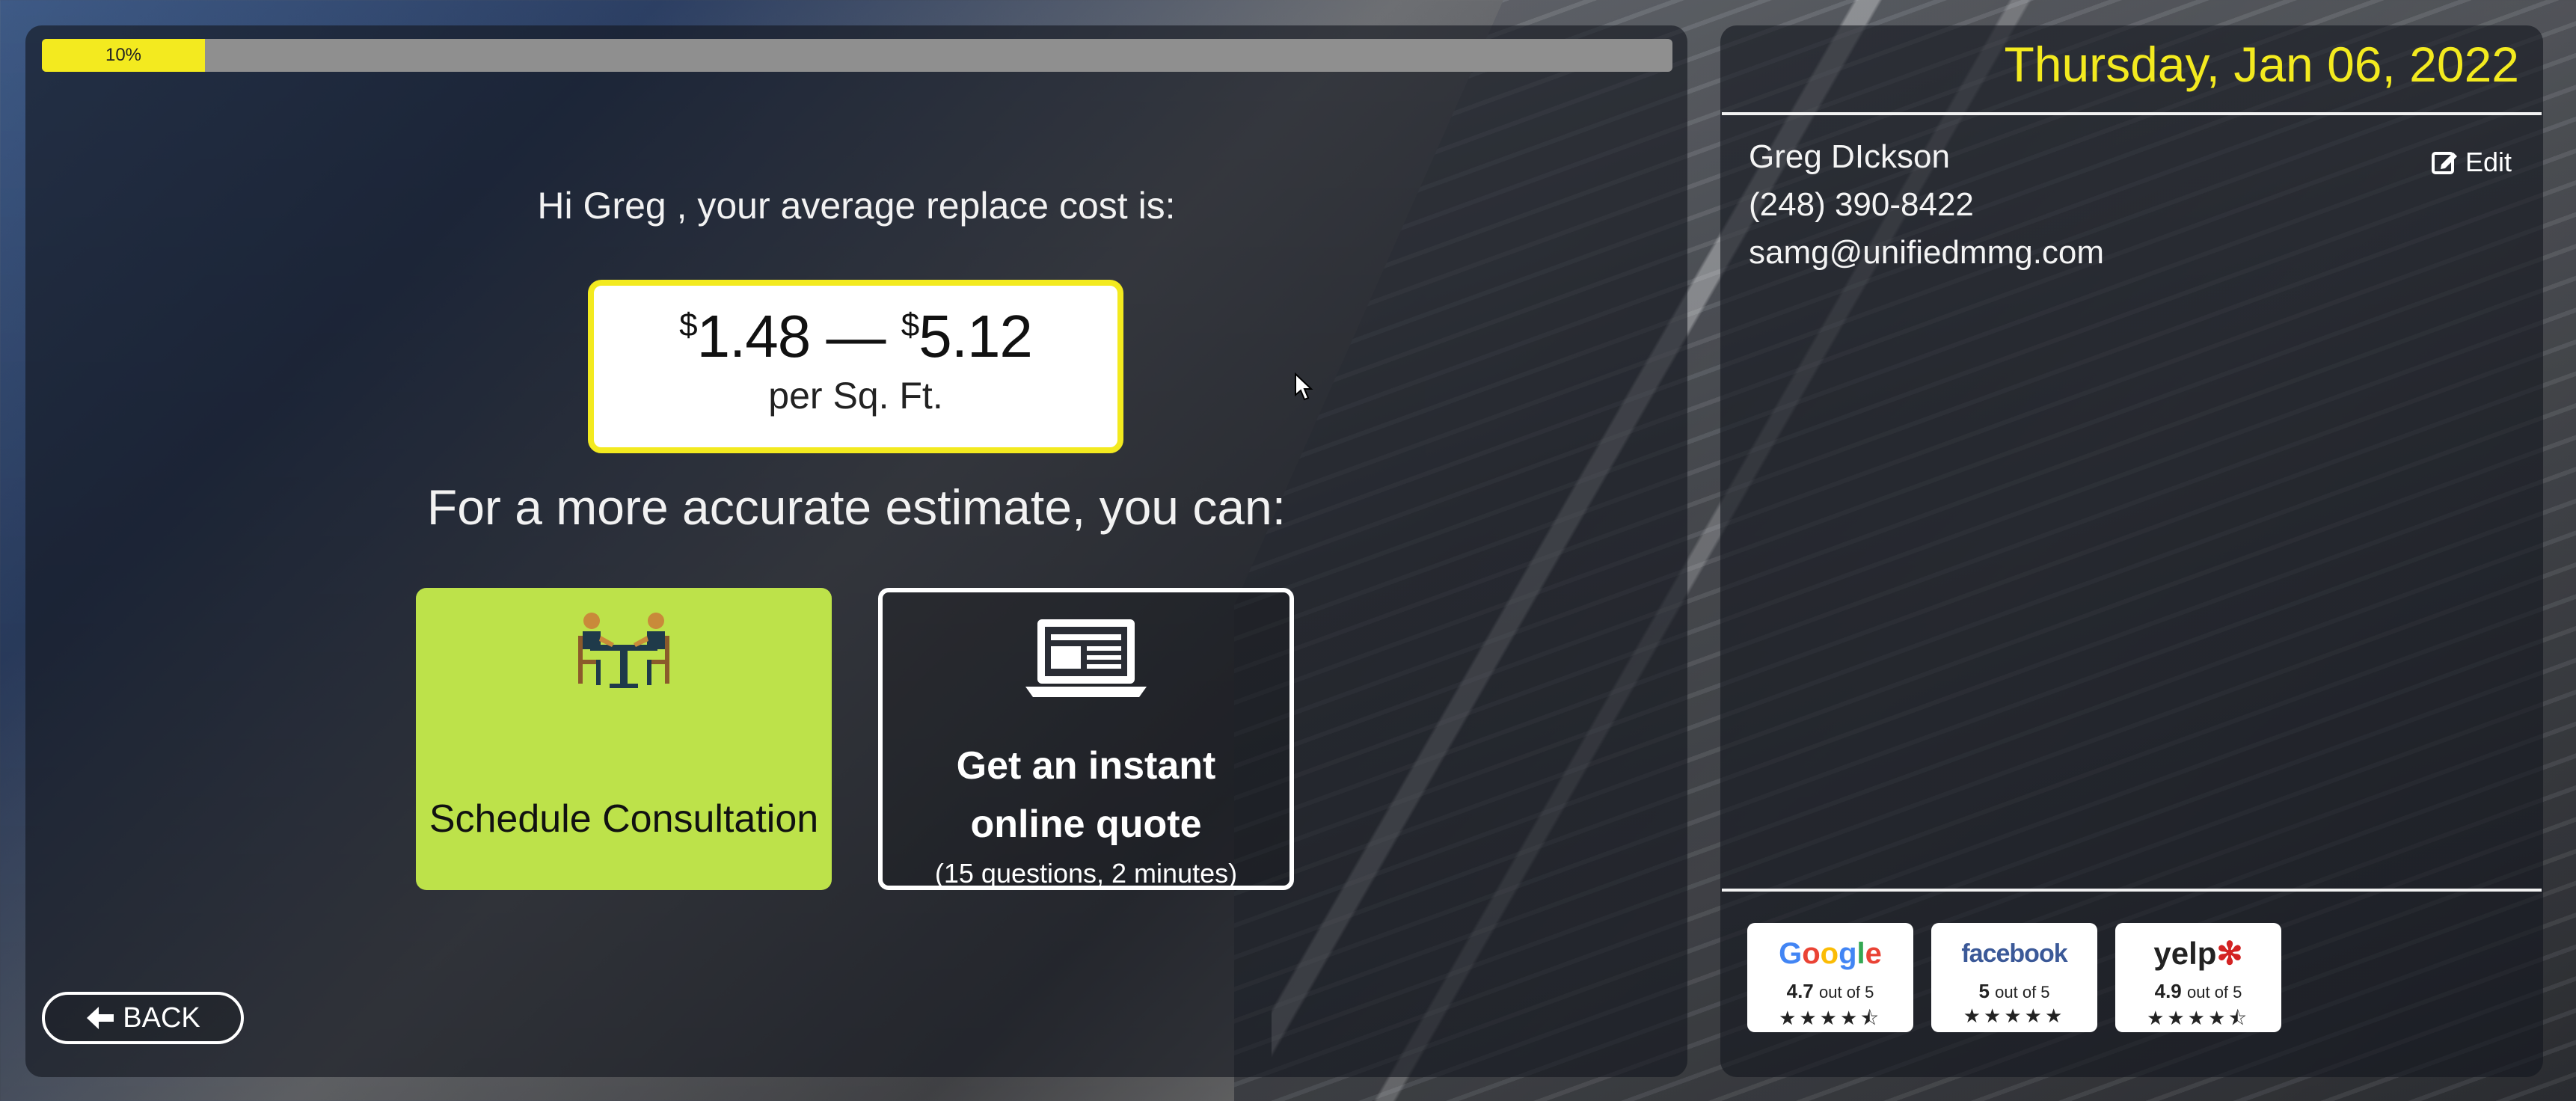 The height and width of the screenshot is (1101, 2576). I want to click on current-date: Thursday, Jan 06, 2022, so click(2261, 64).